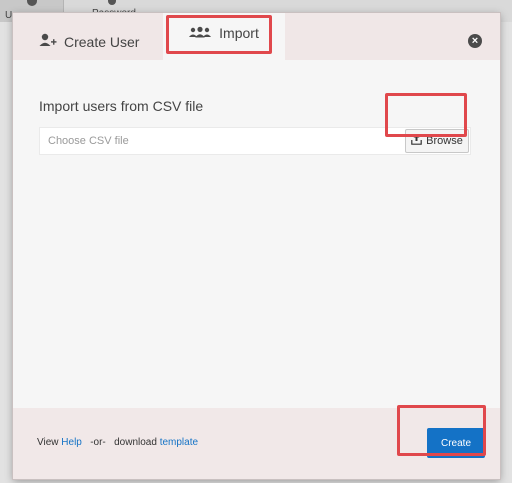 The image size is (512, 483). I want to click on add-user-icon, so click(48, 41).